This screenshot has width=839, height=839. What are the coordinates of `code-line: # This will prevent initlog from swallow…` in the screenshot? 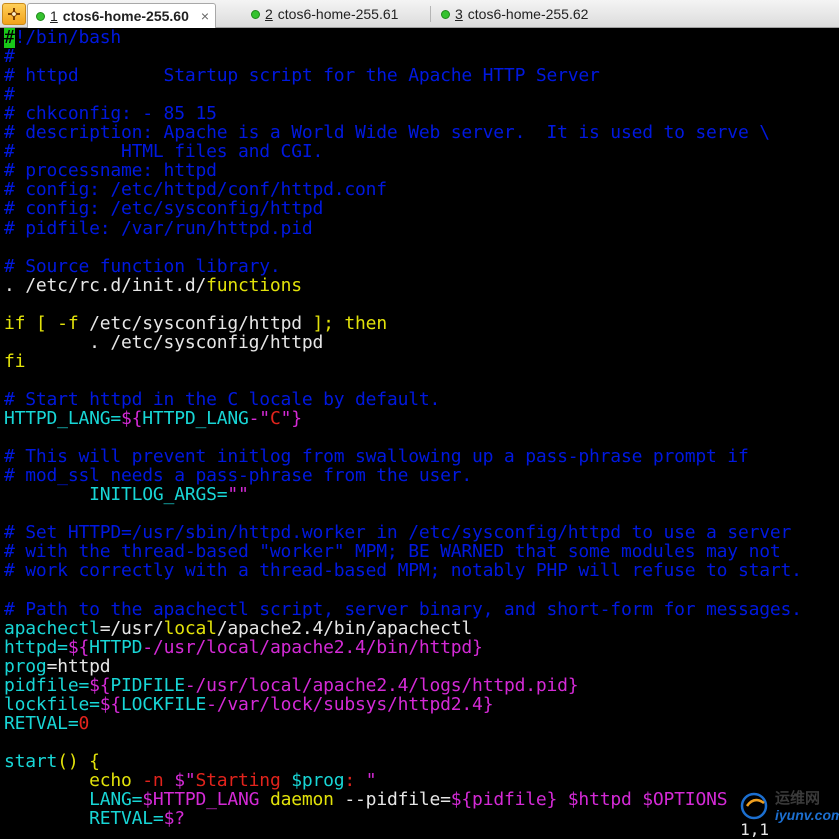 It's located at (376, 456).